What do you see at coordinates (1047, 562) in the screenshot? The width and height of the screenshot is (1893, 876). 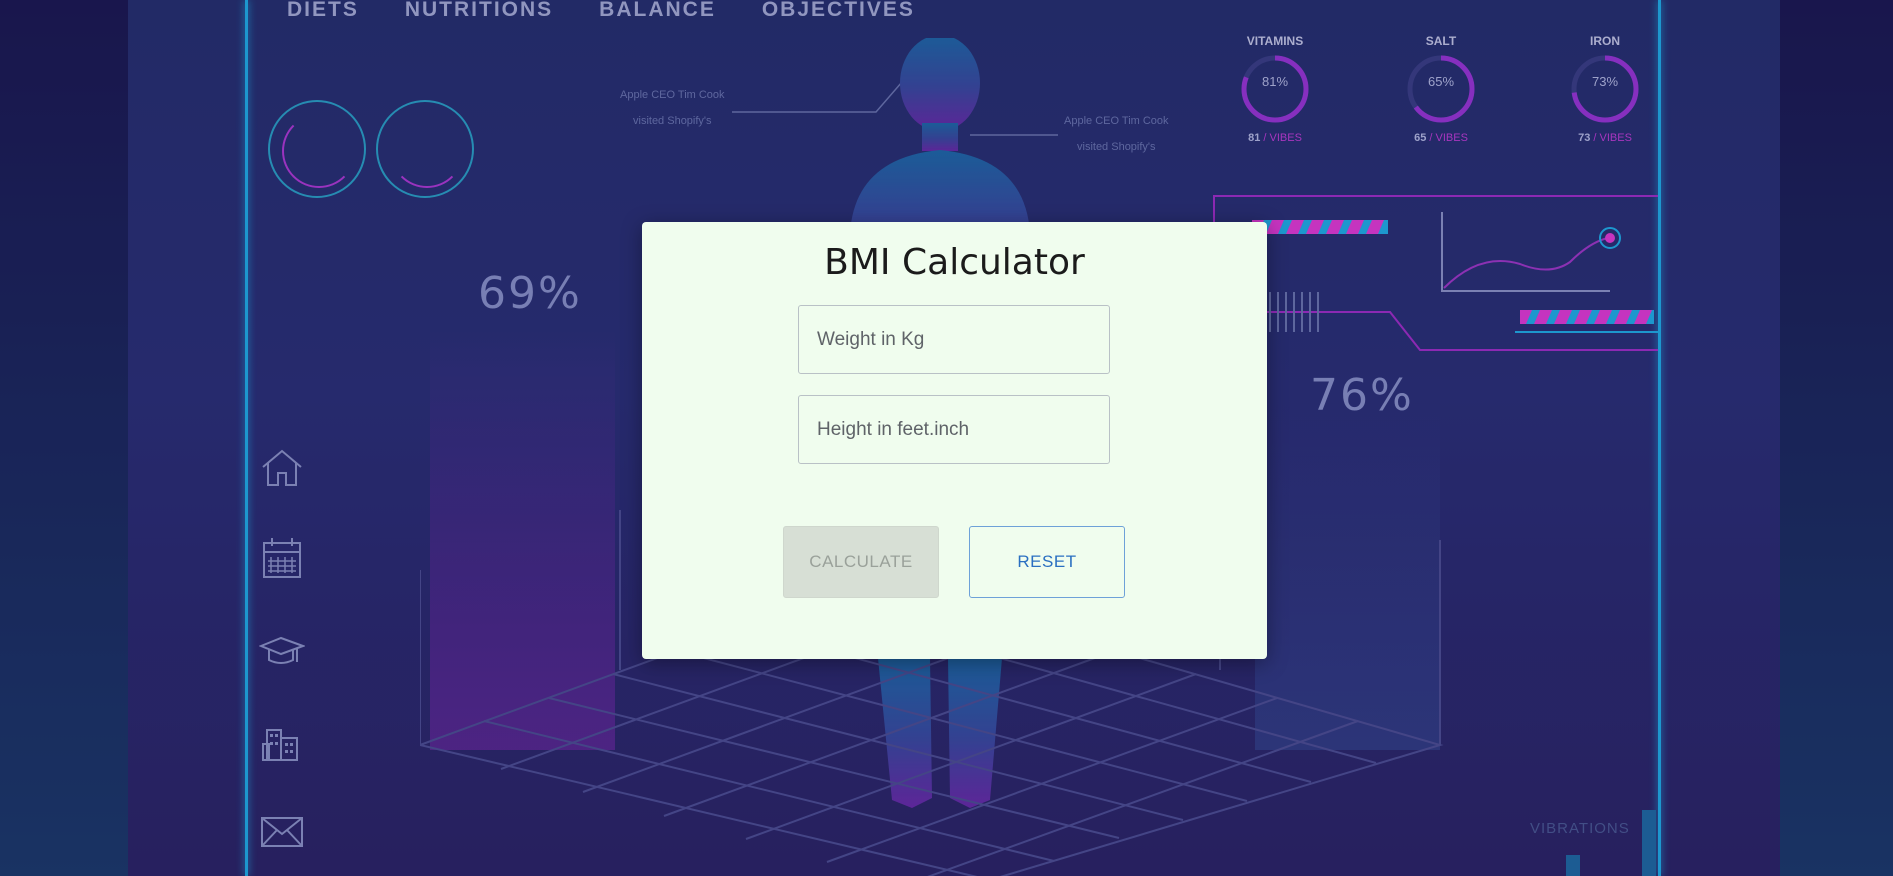 I see `reset-button: RESET` at bounding box center [1047, 562].